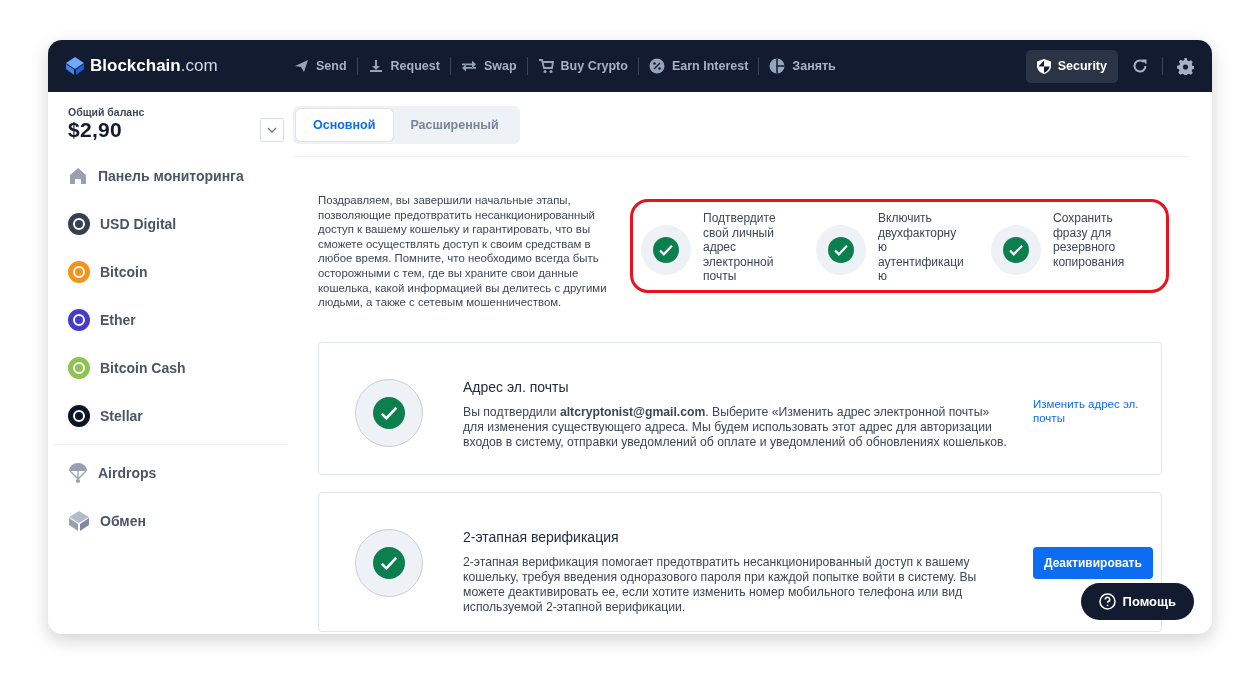 Image resolution: width=1260 pixels, height=675 pixels. Describe the element at coordinates (1089, 240) in the screenshot. I see `step-label: Сохранить фразу для резервного копирования` at that location.